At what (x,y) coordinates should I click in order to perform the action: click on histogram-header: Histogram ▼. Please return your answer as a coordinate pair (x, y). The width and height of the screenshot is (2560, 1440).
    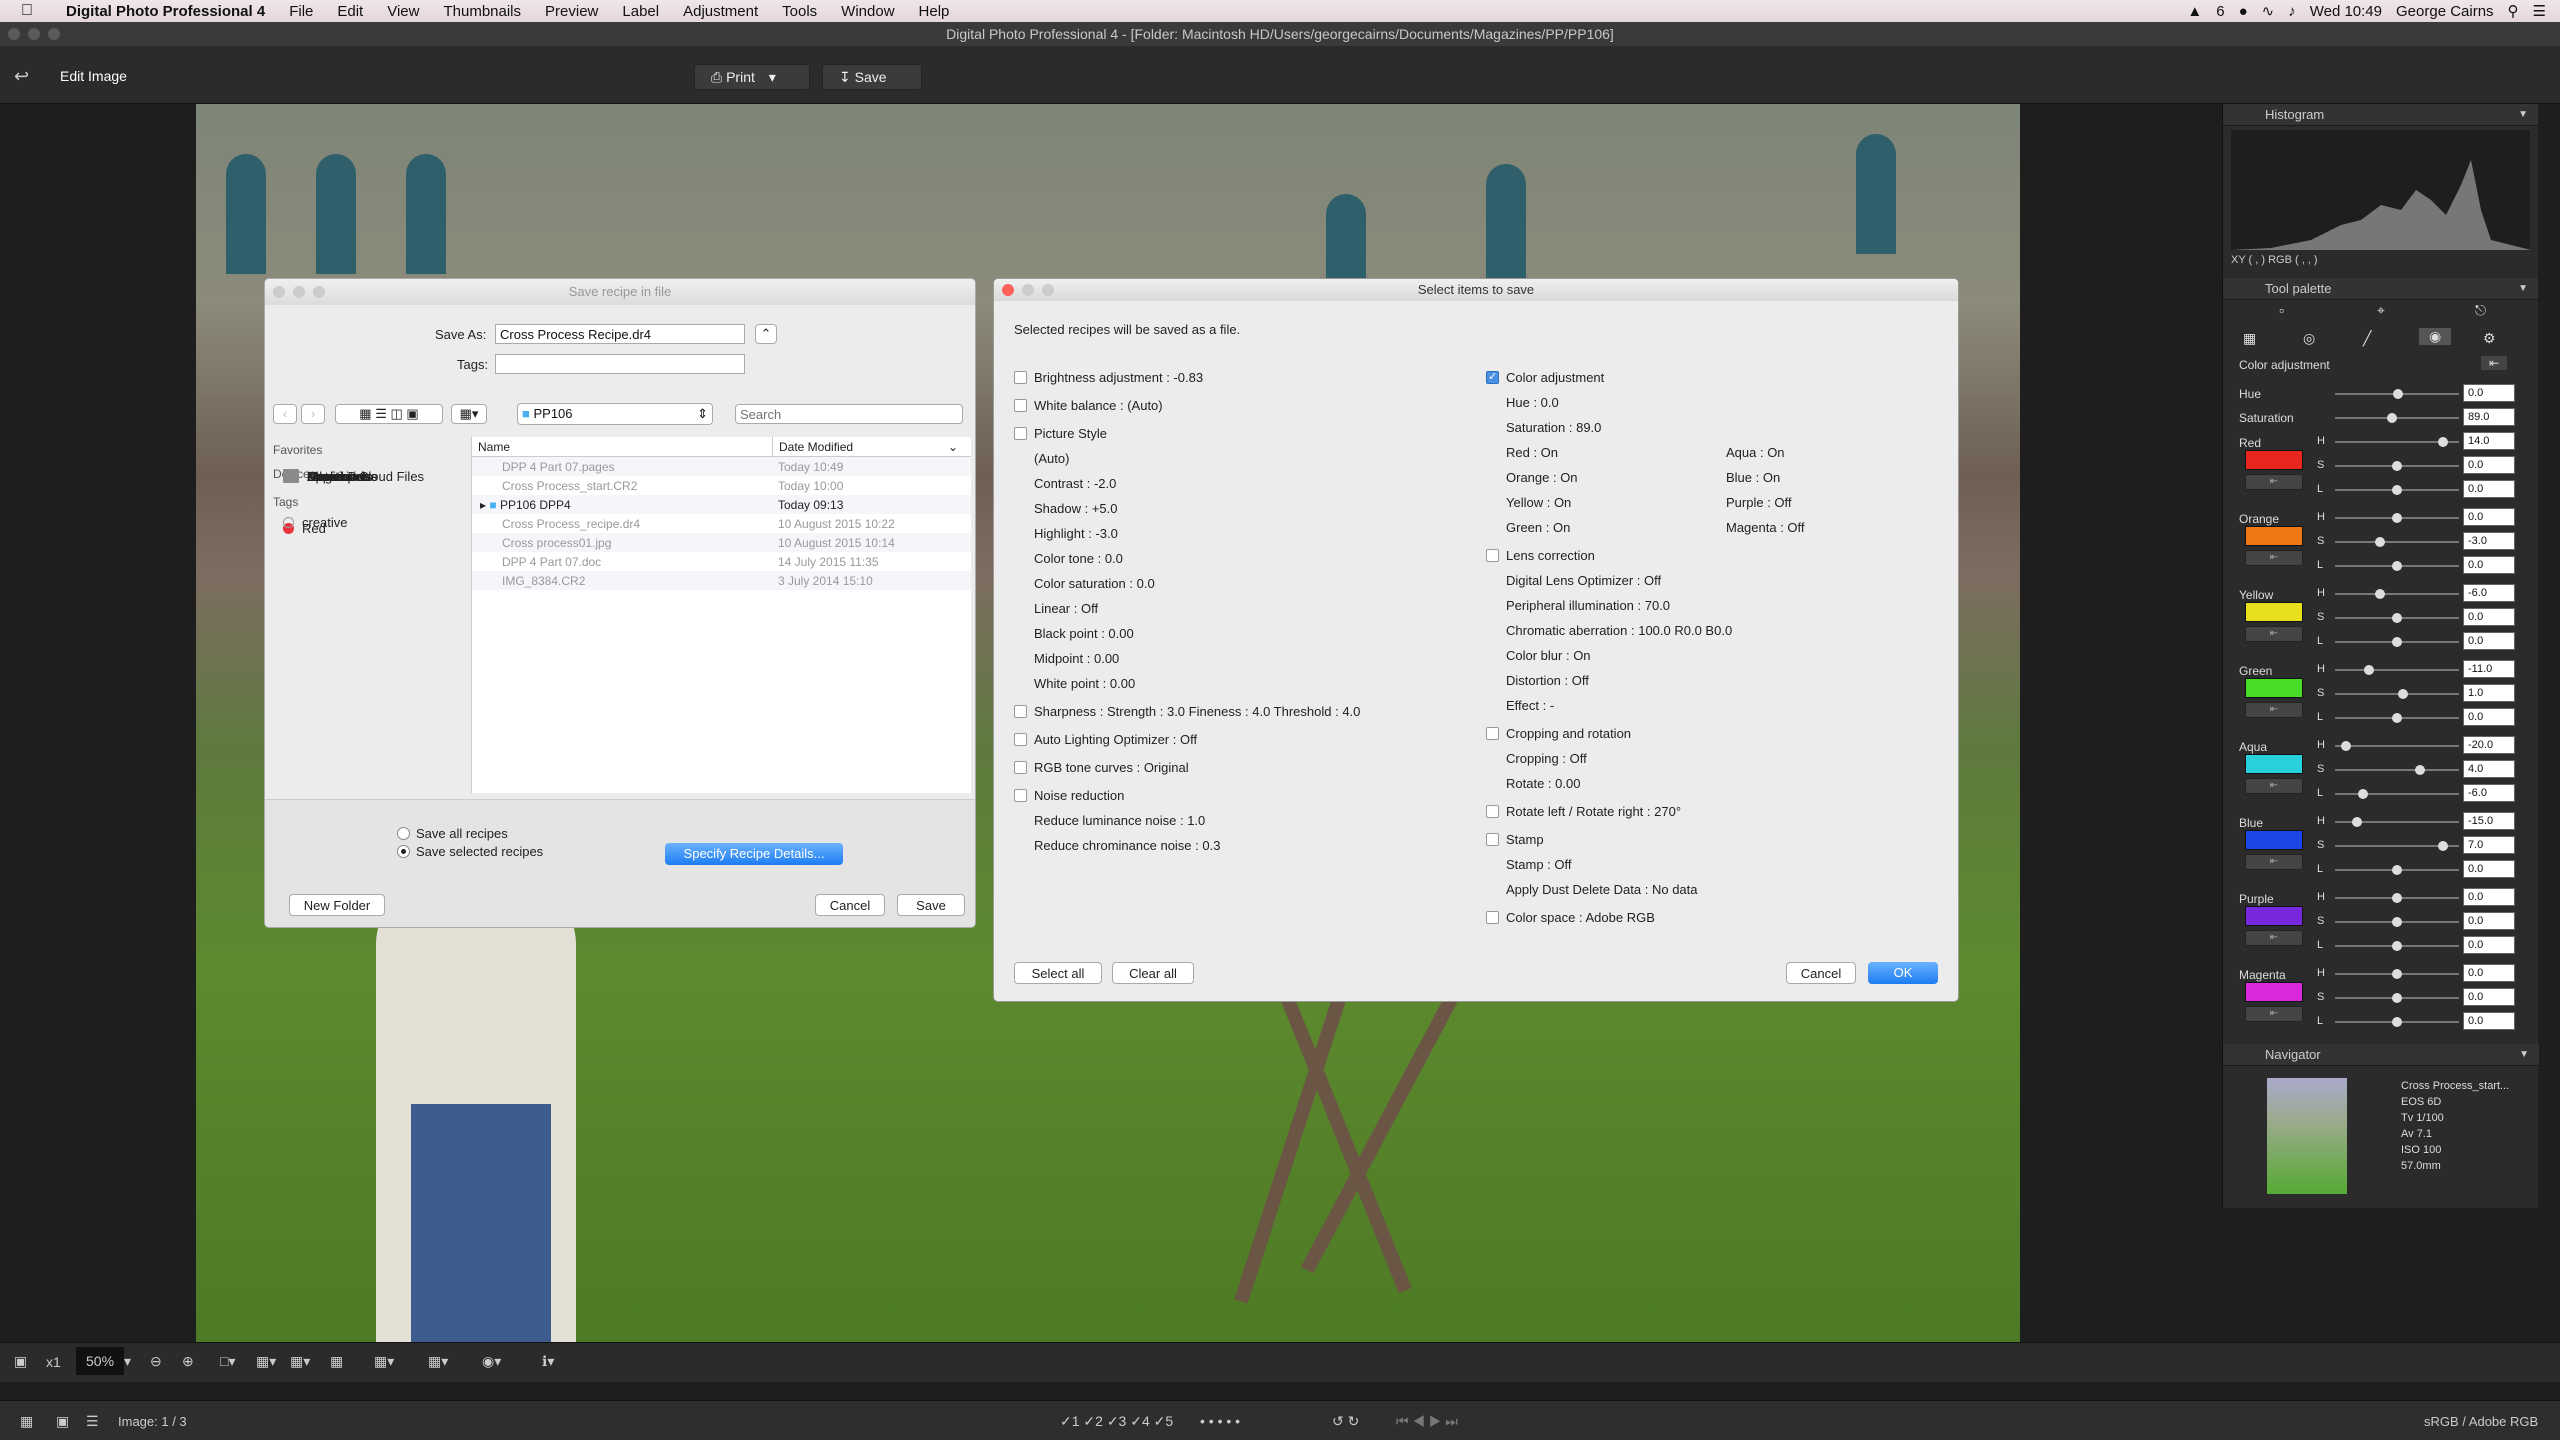
    Looking at the image, I should click on (2380, 115).